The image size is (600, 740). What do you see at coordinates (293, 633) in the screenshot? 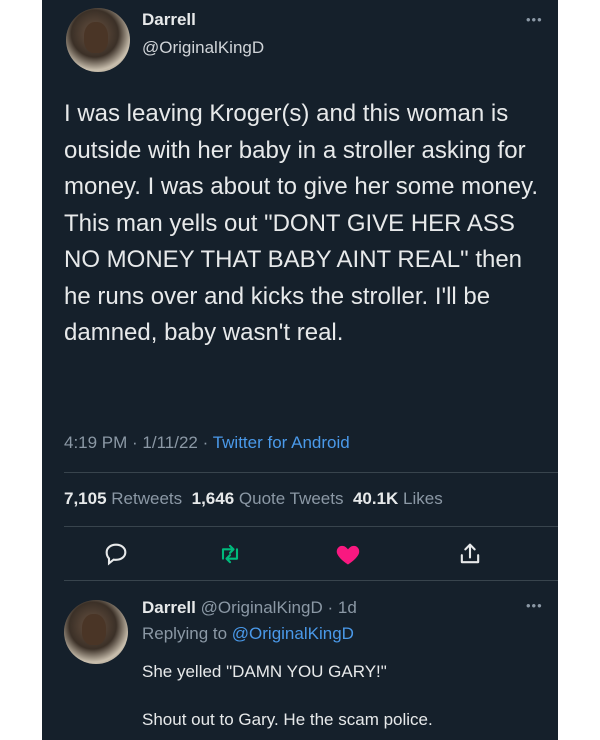
I see `replying-to-link: @OriginalKingD` at bounding box center [293, 633].